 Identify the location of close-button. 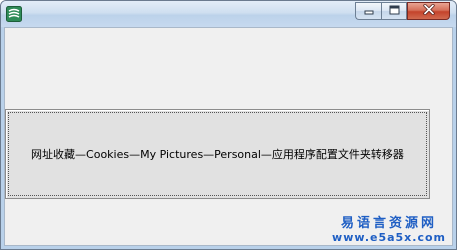
(428, 11).